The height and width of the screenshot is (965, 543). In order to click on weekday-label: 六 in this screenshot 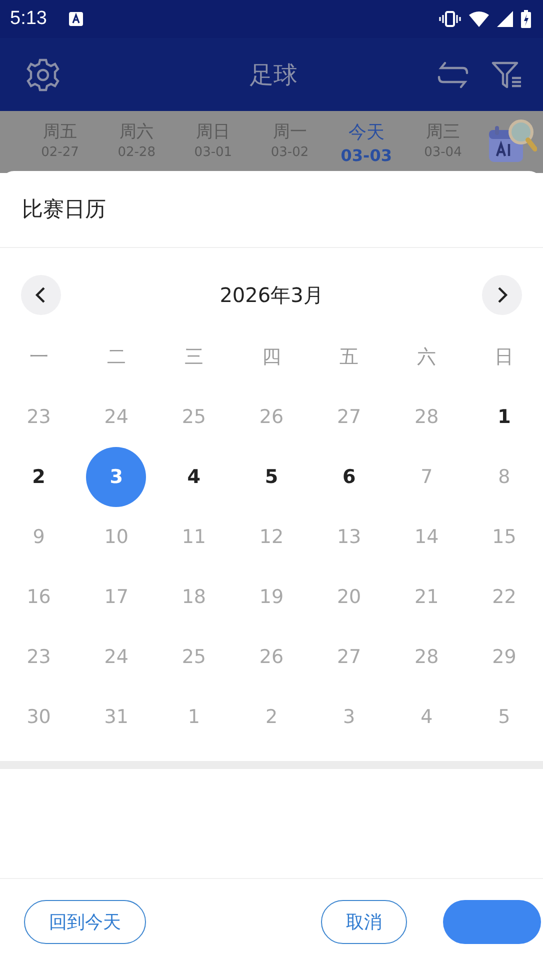, I will do `click(426, 357)`.